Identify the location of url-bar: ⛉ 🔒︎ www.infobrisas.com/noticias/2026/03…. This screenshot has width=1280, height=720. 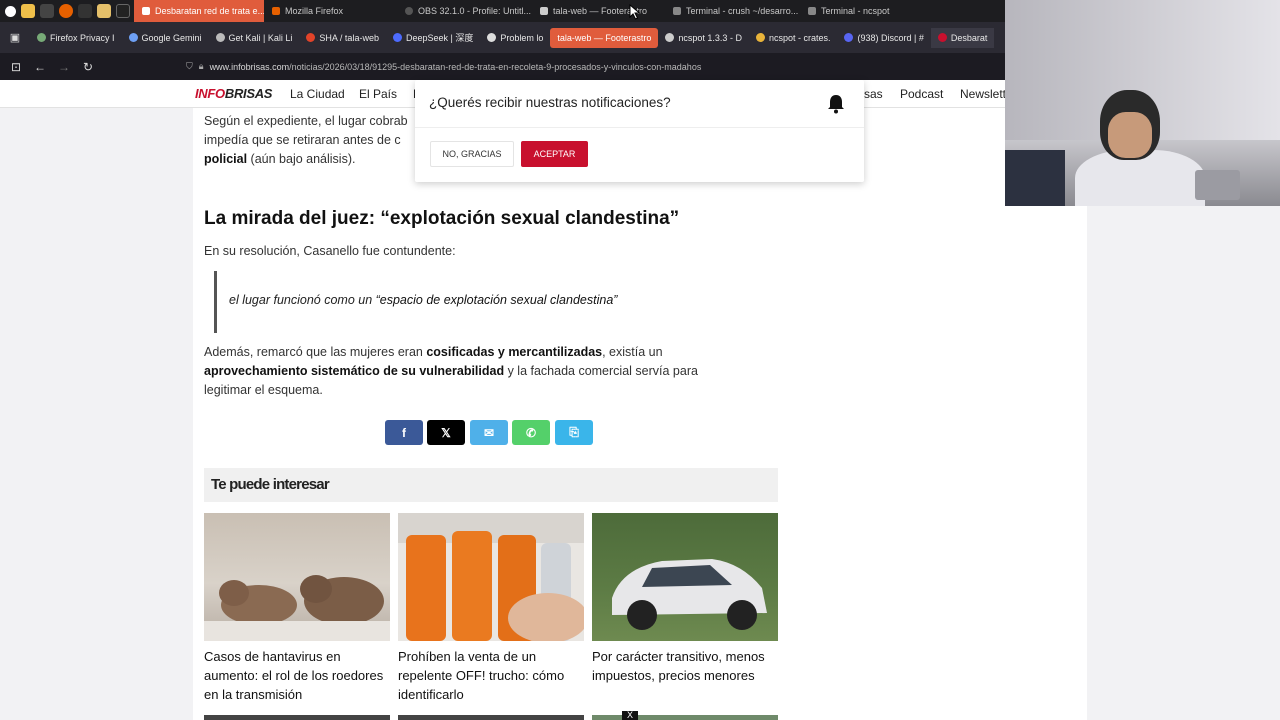
(592, 67).